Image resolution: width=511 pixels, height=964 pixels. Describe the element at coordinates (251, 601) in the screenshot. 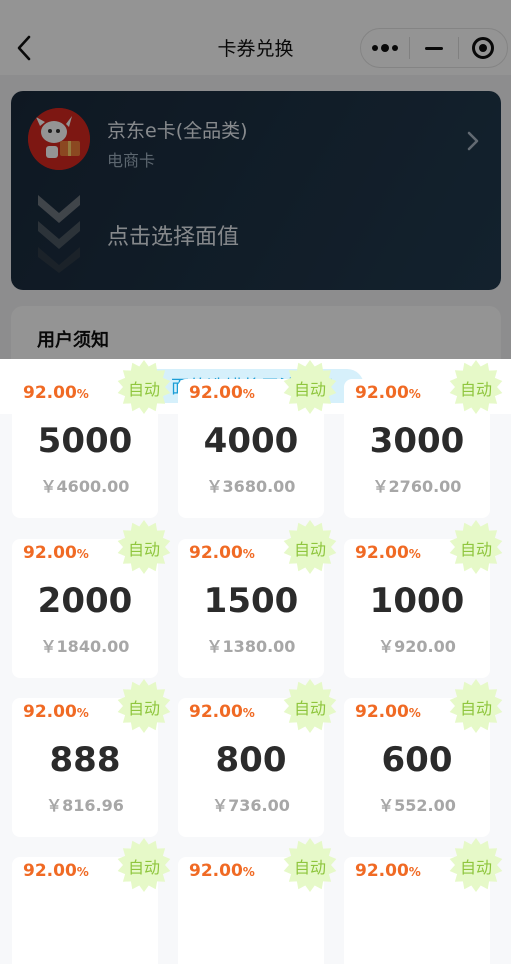

I see `face-value: 1500` at that location.